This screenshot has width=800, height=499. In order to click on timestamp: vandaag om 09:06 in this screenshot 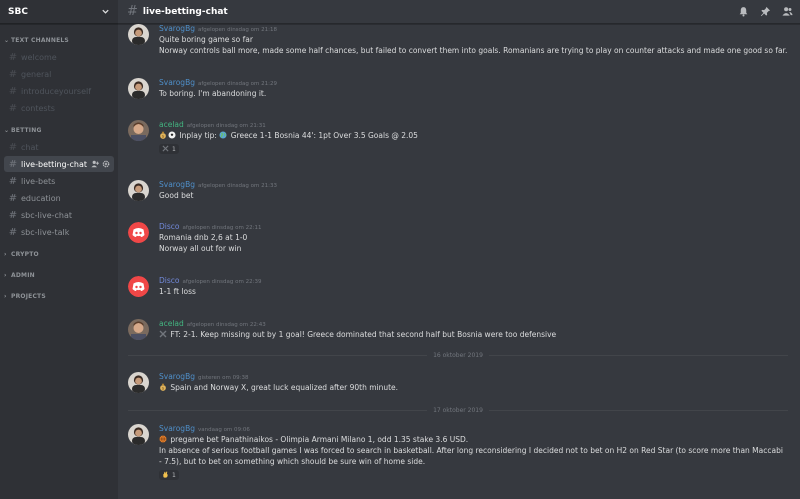, I will do `click(223, 430)`.